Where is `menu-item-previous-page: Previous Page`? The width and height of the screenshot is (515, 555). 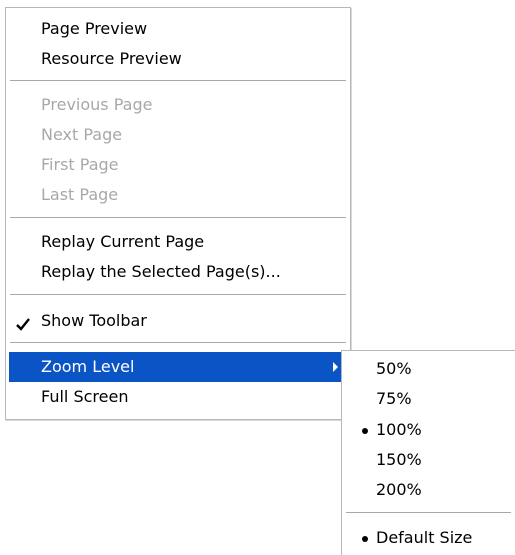 menu-item-previous-page: Previous Page is located at coordinates (178, 105).